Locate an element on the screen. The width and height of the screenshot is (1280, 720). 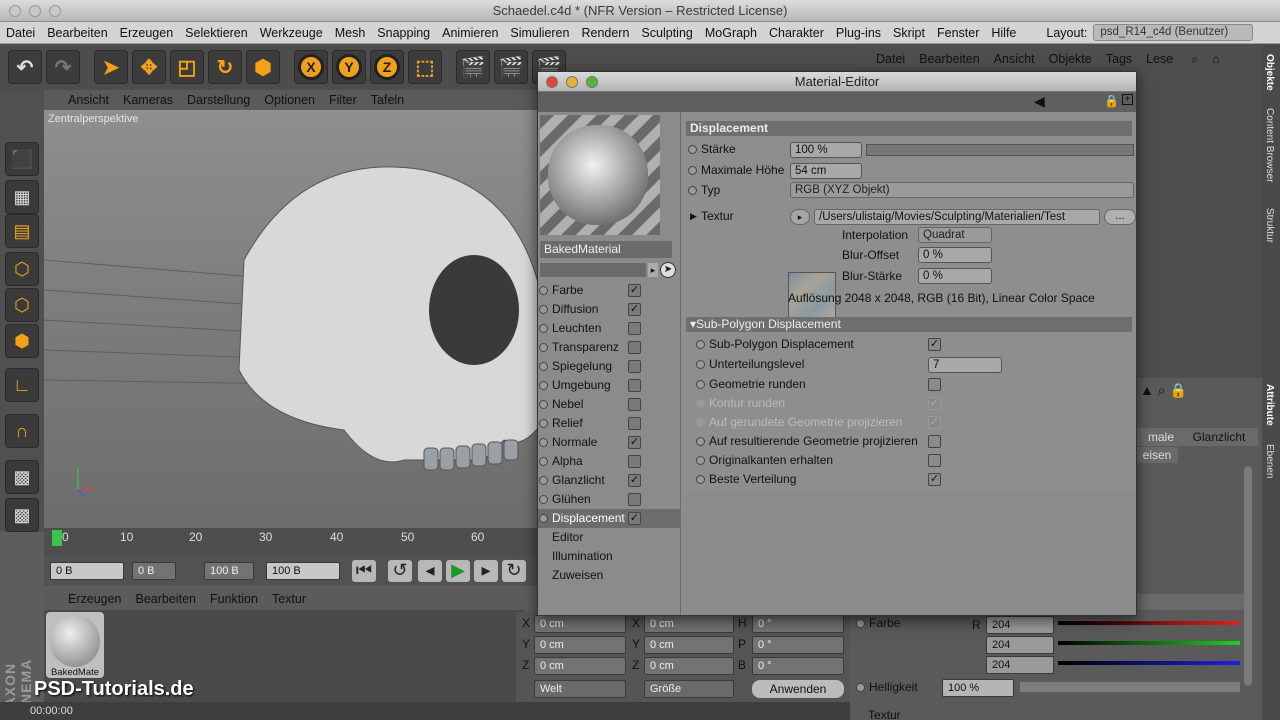
edges-mode-button: ⬡ is located at coordinates (22, 305).